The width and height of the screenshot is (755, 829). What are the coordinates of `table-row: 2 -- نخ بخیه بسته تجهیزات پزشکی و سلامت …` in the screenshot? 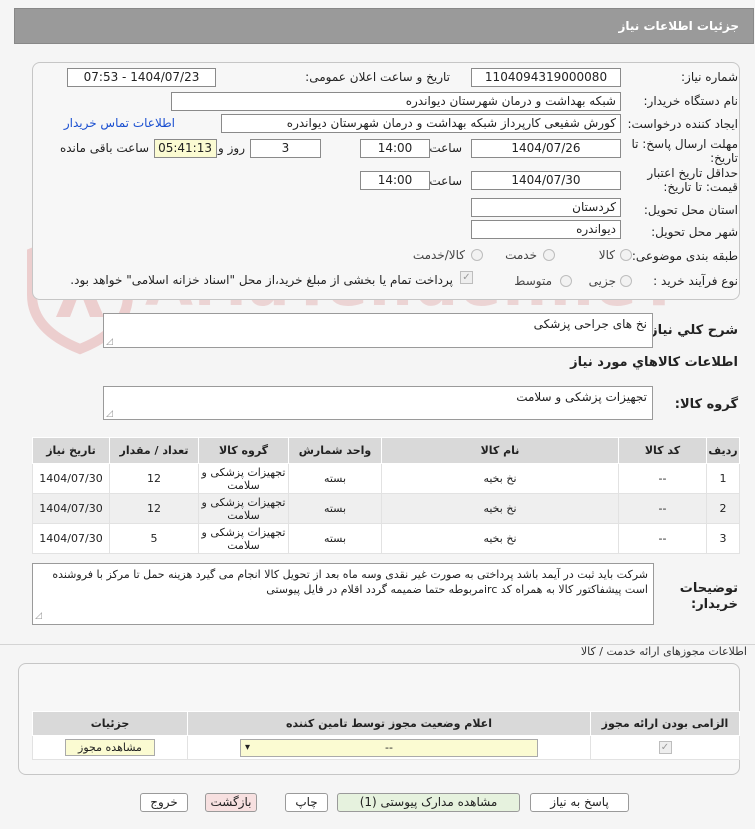 It's located at (386, 508).